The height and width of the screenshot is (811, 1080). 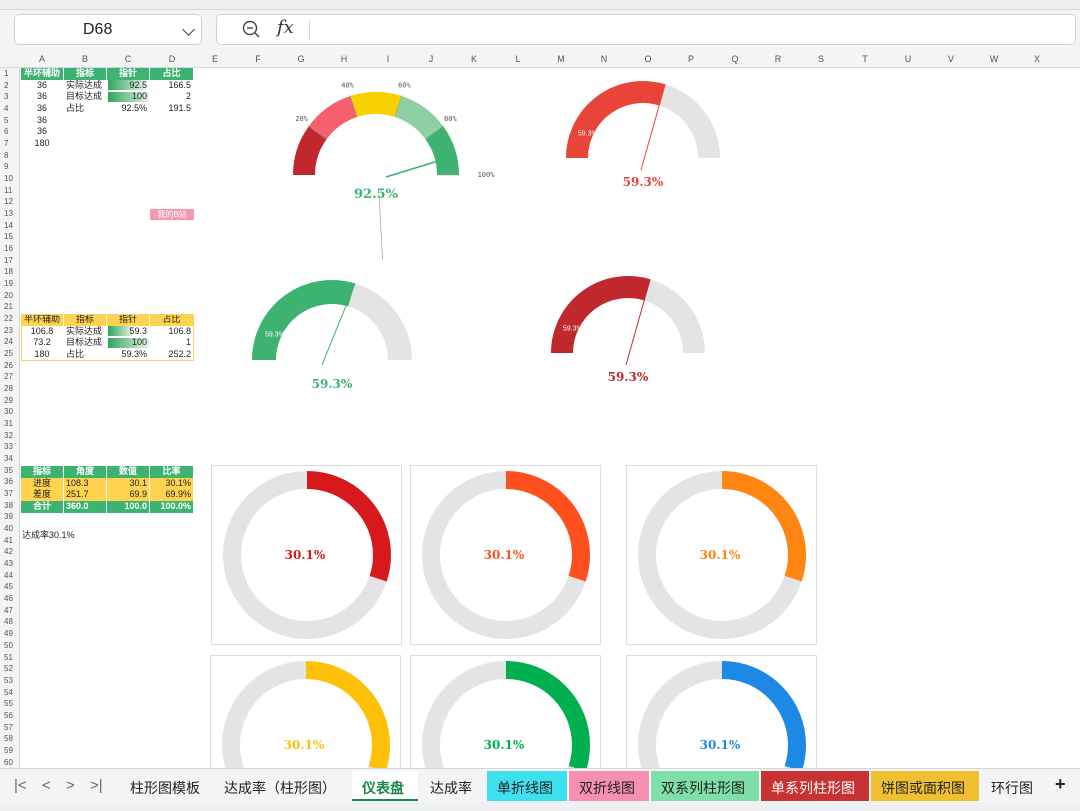 I want to click on sheet-tab: 达成率（柱形图）, so click(x=283, y=786).